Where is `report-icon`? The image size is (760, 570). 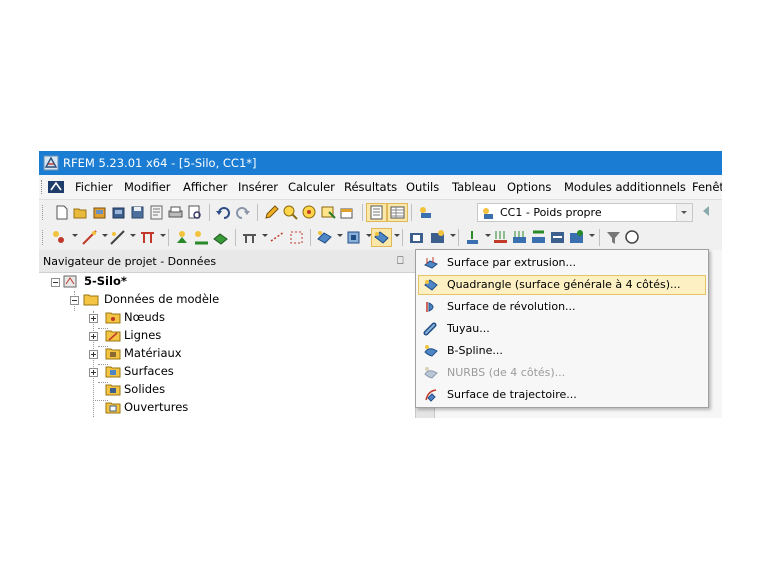
report-icon is located at coordinates (156, 212).